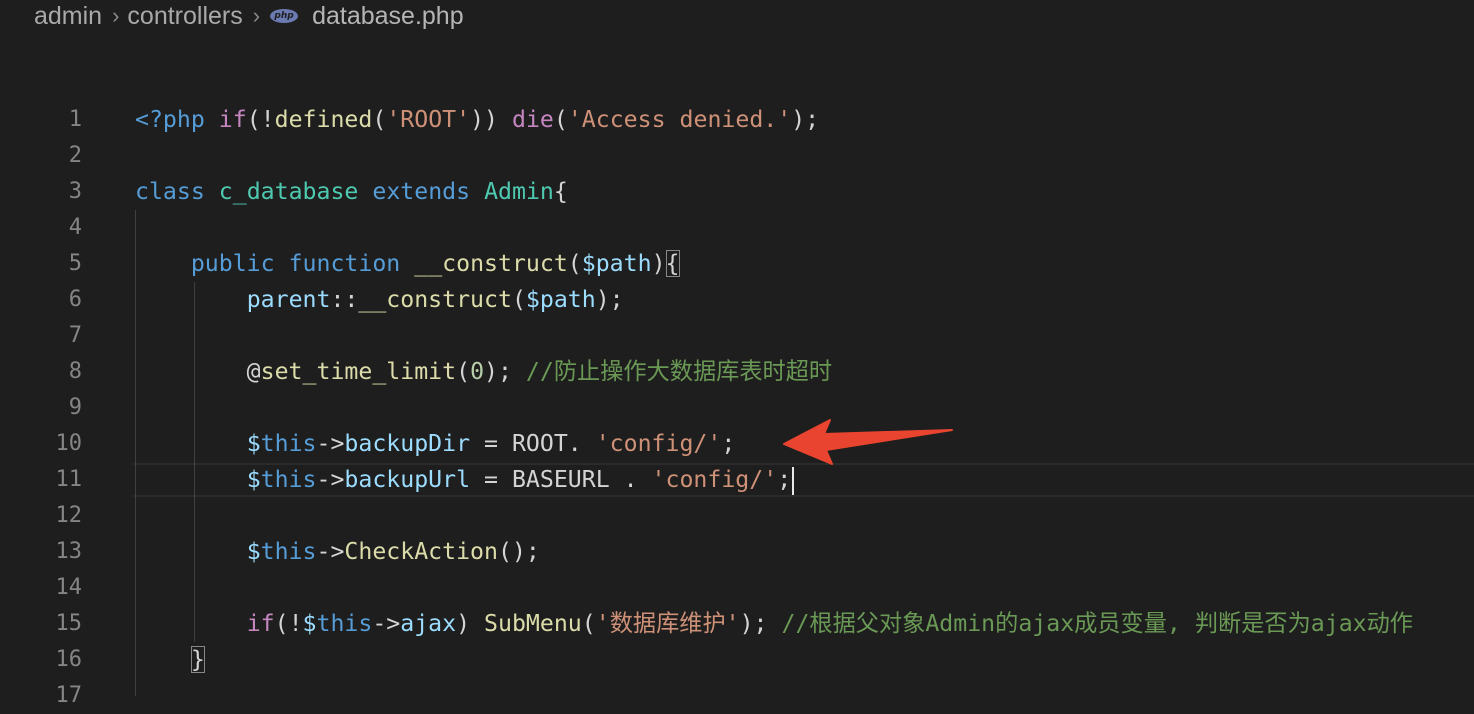 The image size is (1474, 714). I want to click on red-arrow-icon, so click(868, 442).